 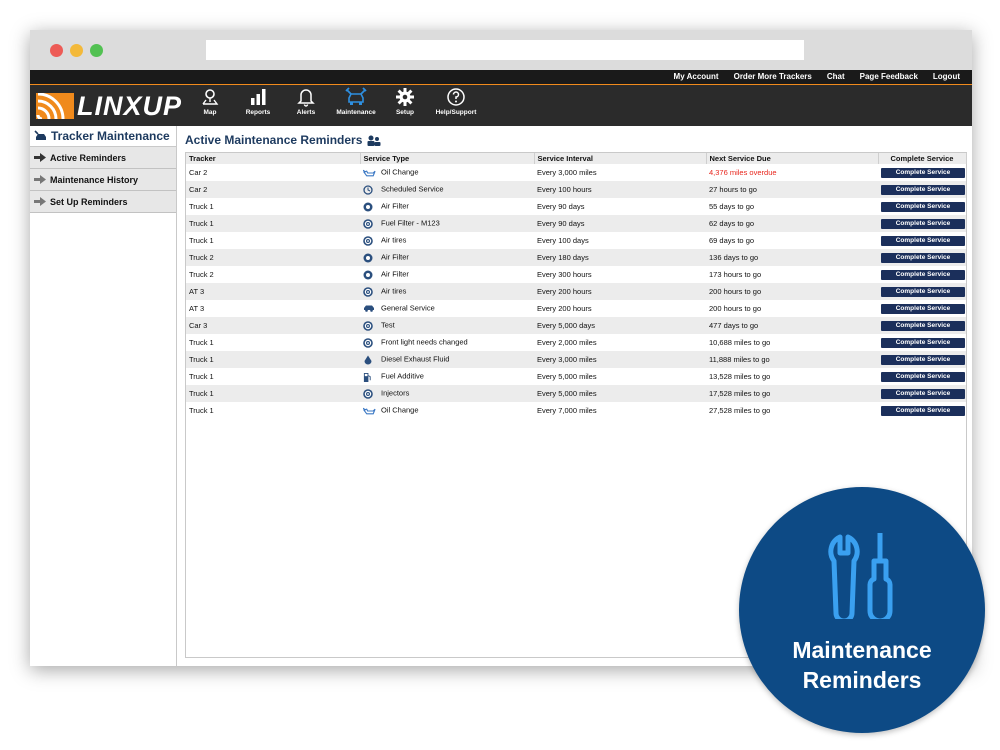 I want to click on nav-alerts: Alerts, so click(x=306, y=105).